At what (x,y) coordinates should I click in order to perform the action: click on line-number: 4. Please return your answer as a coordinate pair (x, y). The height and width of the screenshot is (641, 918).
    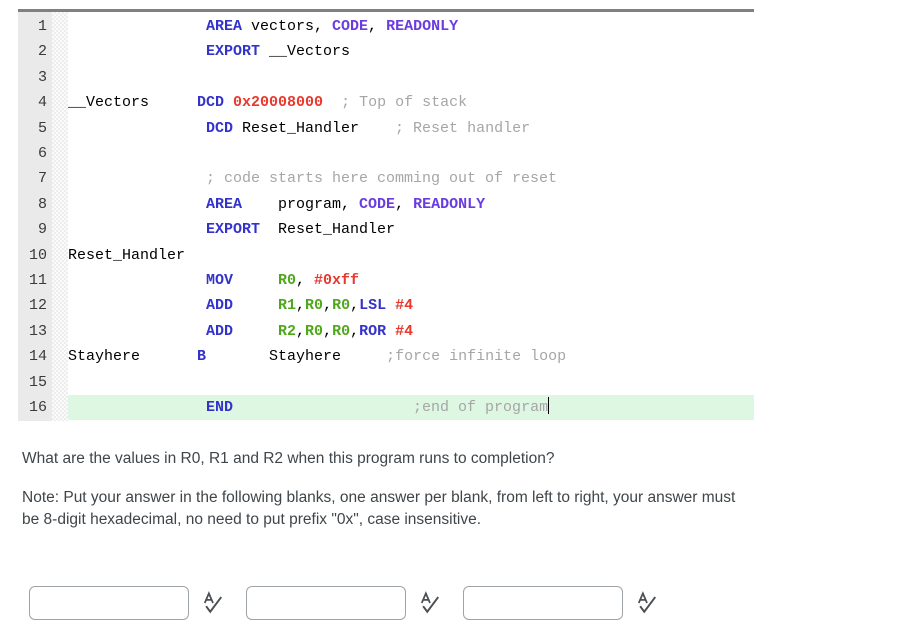
    Looking at the image, I should click on (42, 103).